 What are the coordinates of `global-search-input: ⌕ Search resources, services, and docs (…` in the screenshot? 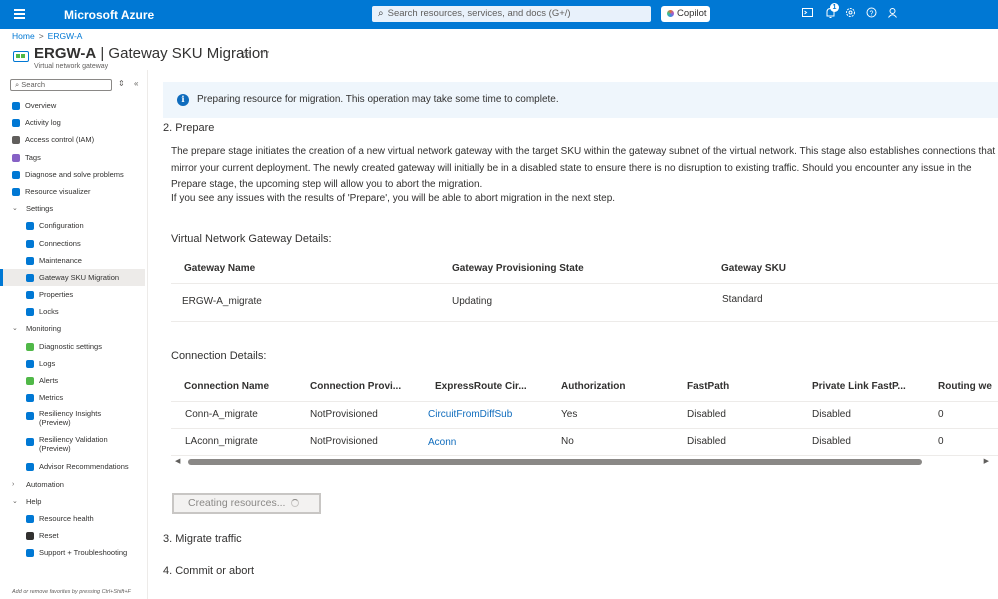 It's located at (511, 14).